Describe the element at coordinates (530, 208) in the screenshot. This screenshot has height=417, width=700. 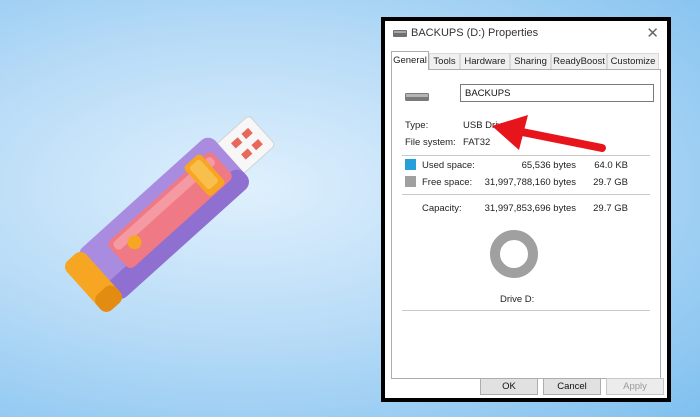
I see `capacity-bytes: 31,997,853,696 bytes` at that location.